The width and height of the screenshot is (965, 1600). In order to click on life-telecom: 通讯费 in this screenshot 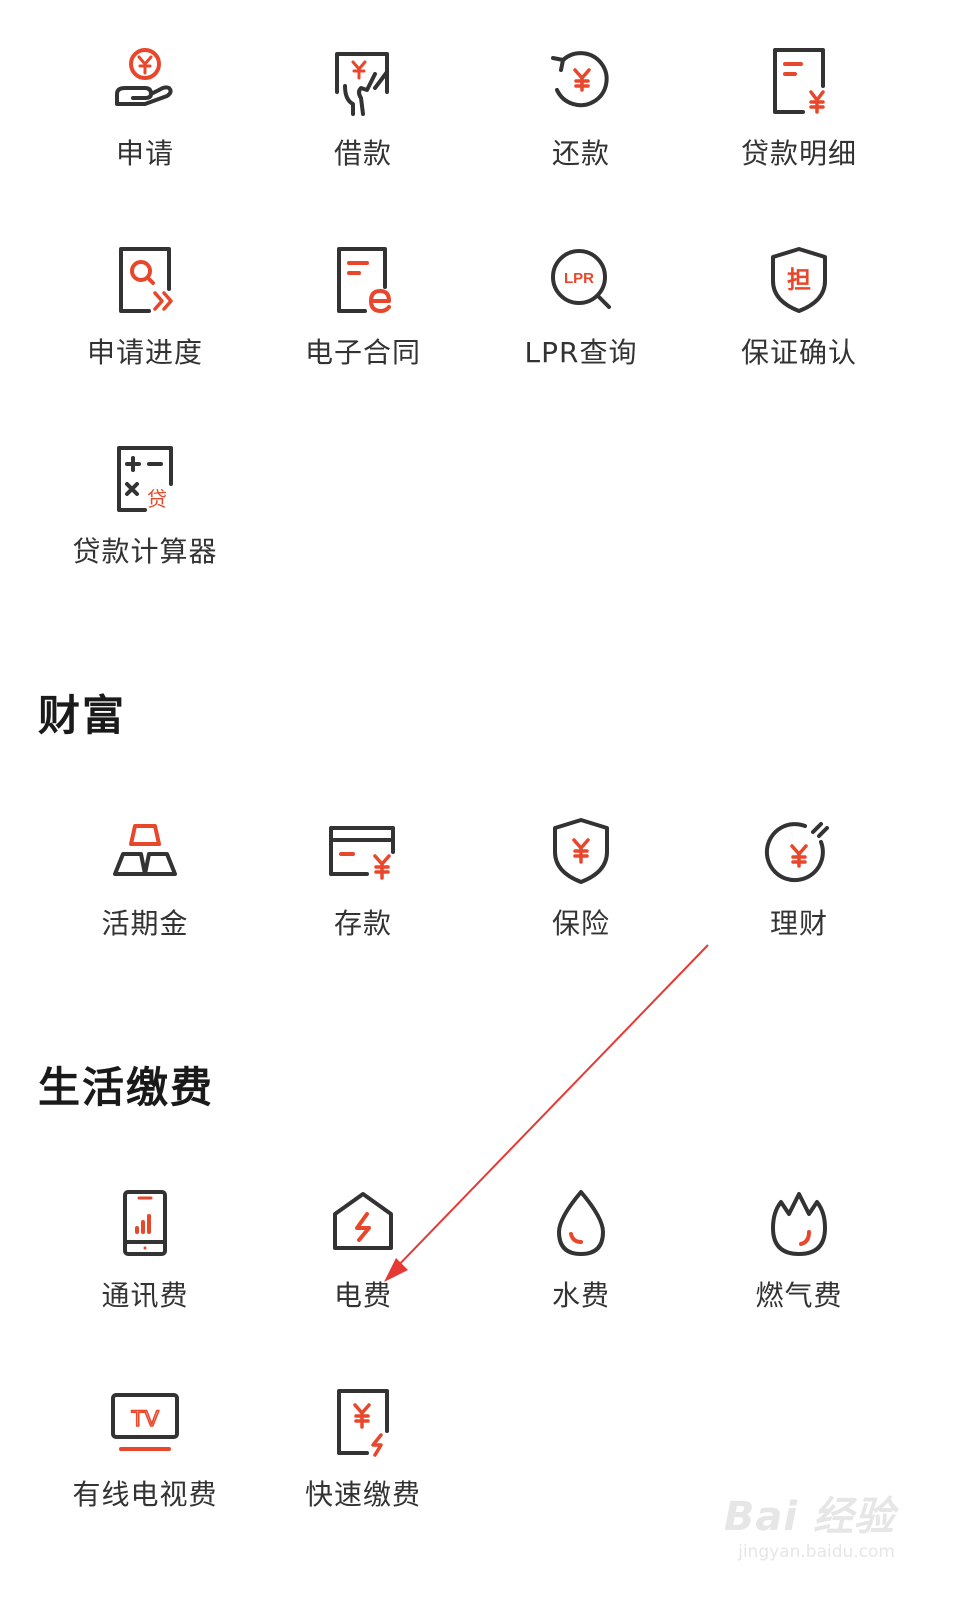, I will do `click(145, 1259)`.